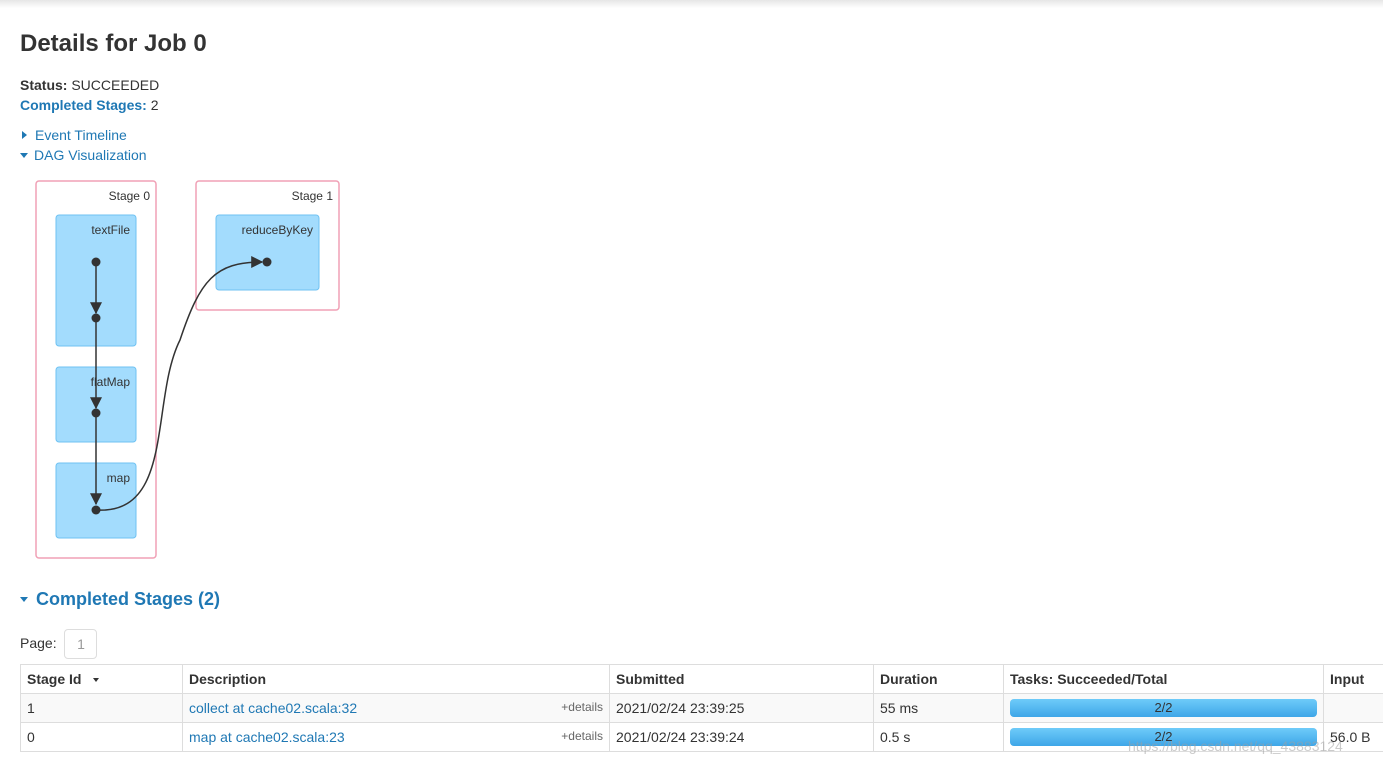 Image resolution: width=1383 pixels, height=765 pixels. What do you see at coordinates (267, 737) in the screenshot?
I see `stage-description-link: map at cache02.scala:23` at bounding box center [267, 737].